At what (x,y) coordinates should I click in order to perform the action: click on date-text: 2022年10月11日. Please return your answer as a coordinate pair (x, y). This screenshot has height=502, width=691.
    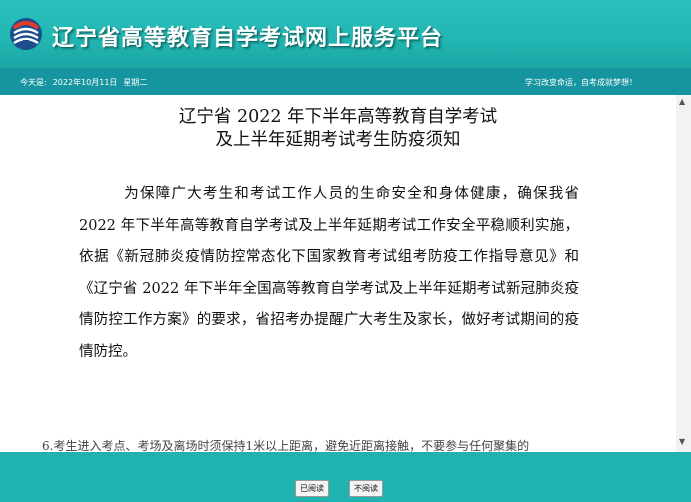
    Looking at the image, I should click on (85, 82).